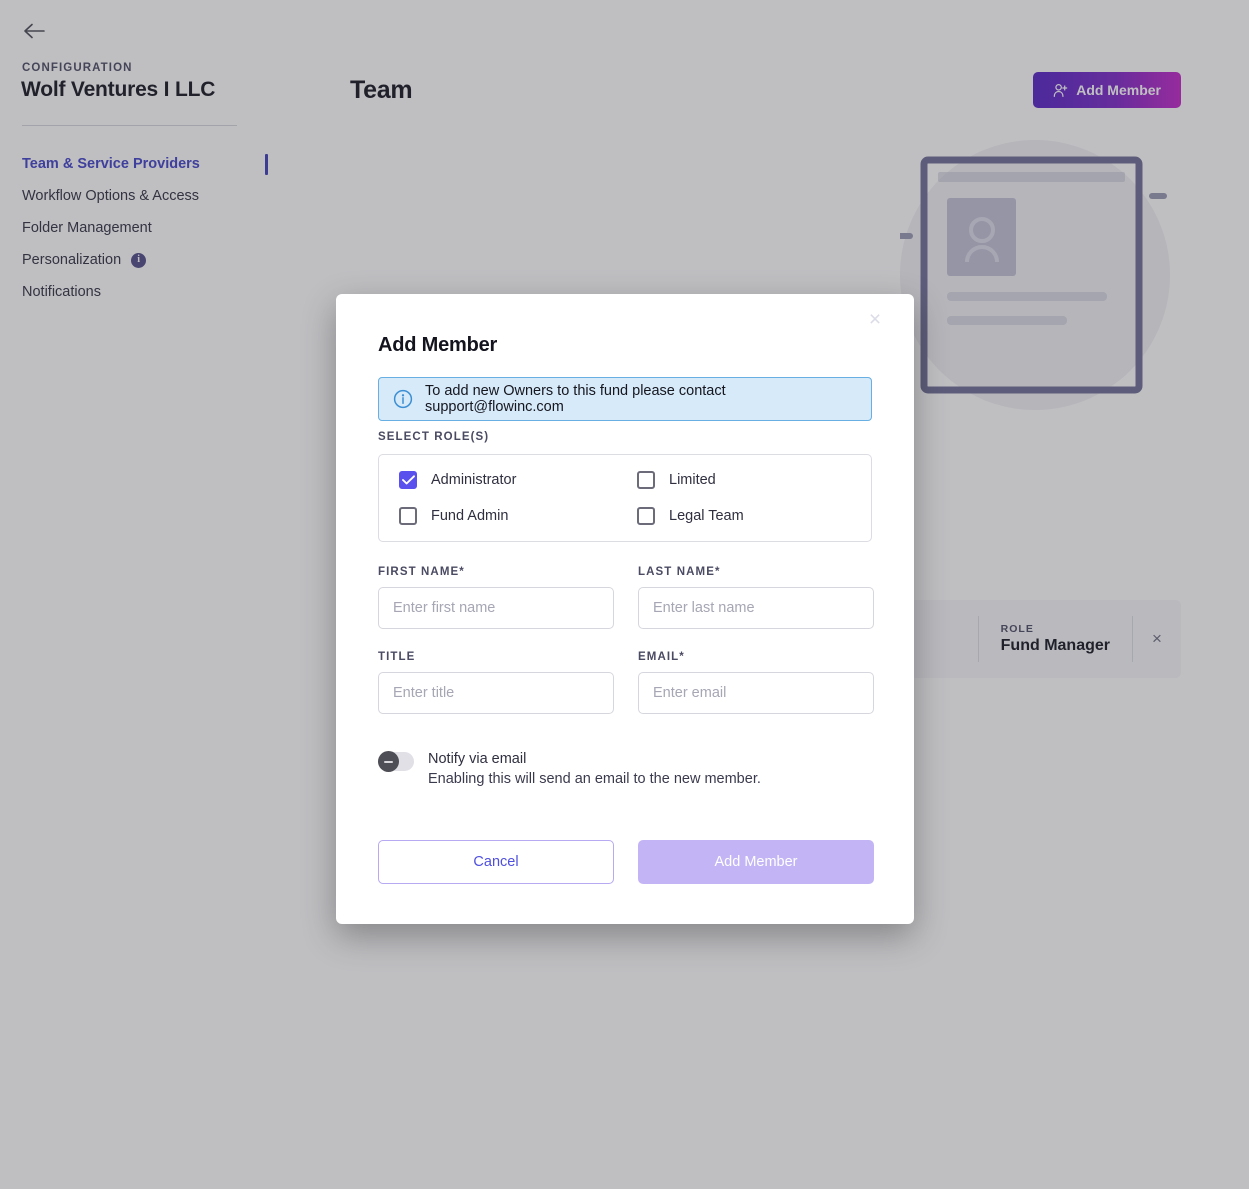 The image size is (1249, 1189). I want to click on toggle-knob, so click(388, 761).